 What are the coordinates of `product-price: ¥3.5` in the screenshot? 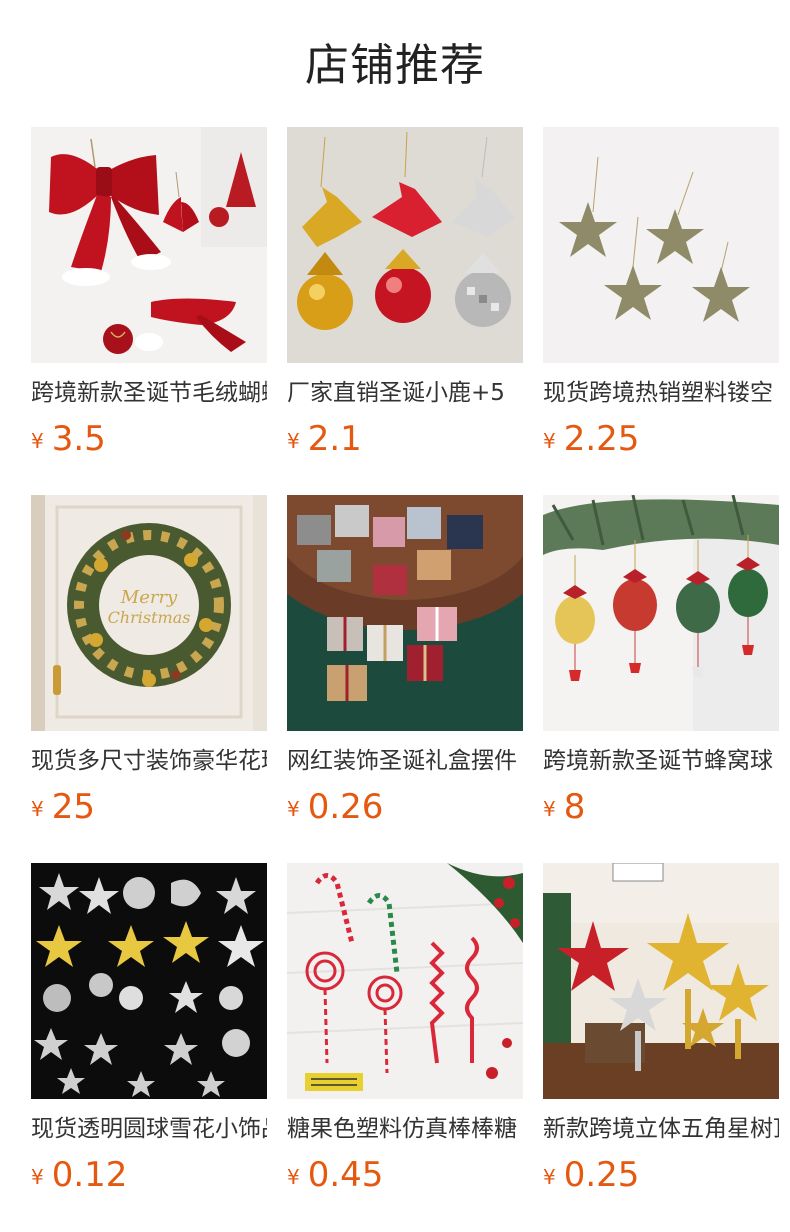 It's located at (149, 439).